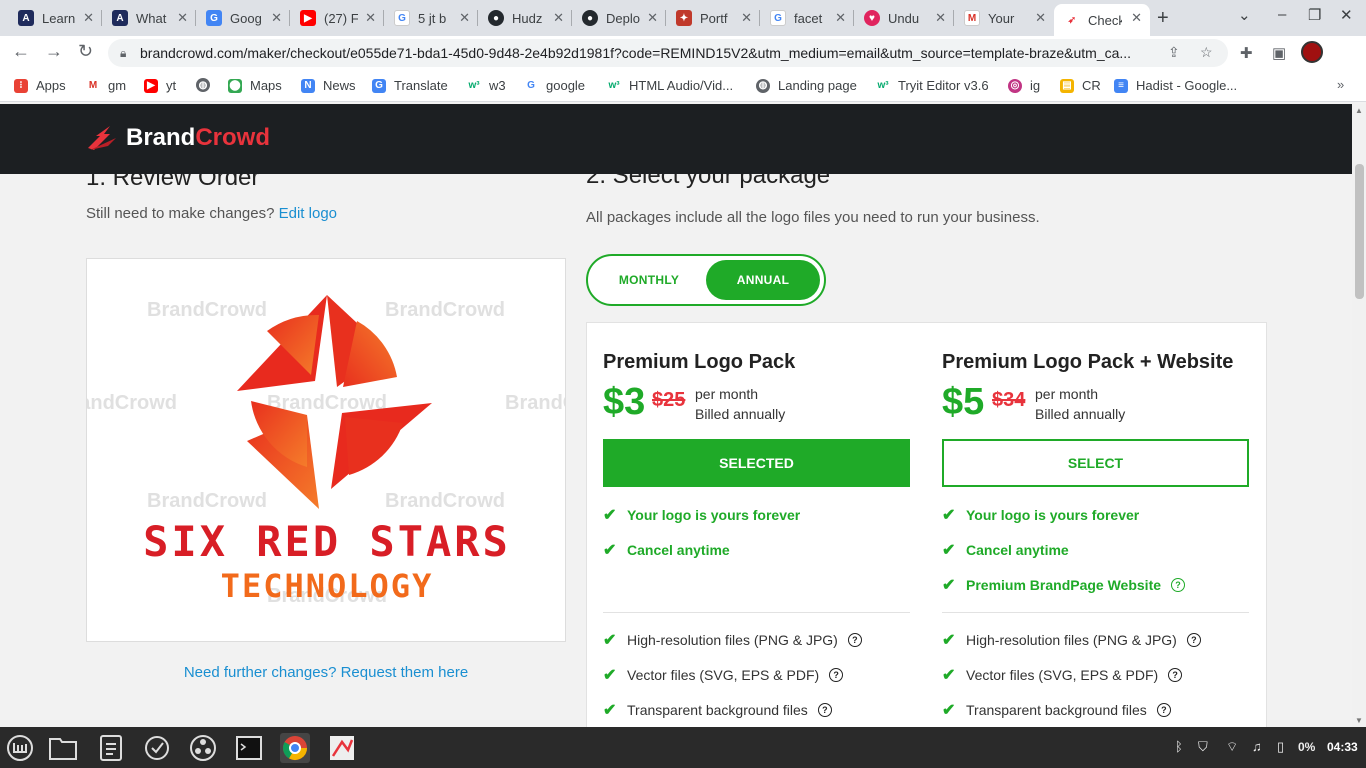 The image size is (1366, 768). What do you see at coordinates (1280, 747) in the screenshot?
I see `battery-icon: ▯` at bounding box center [1280, 747].